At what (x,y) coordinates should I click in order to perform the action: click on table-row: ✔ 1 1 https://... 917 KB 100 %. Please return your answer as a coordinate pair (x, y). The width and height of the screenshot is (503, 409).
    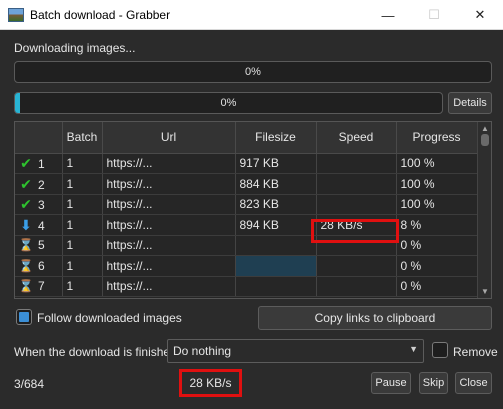
    Looking at the image, I should click on (246, 163).